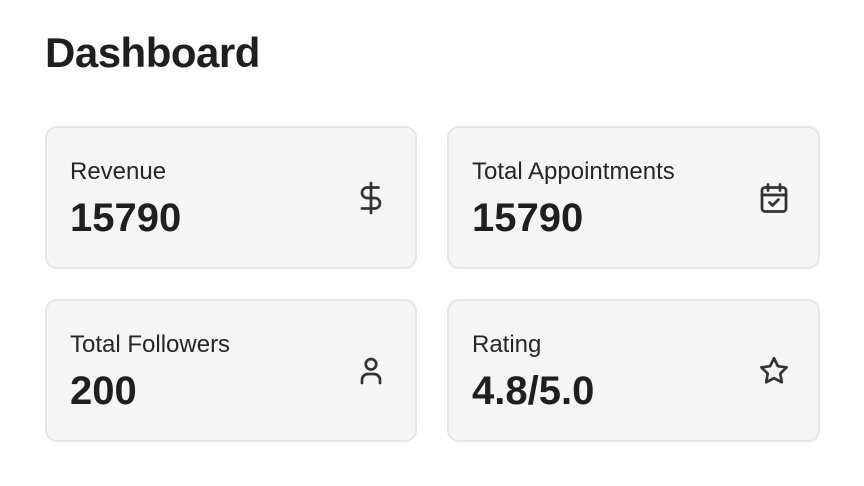  What do you see at coordinates (152, 52) in the screenshot?
I see `page-title: Dashboard` at bounding box center [152, 52].